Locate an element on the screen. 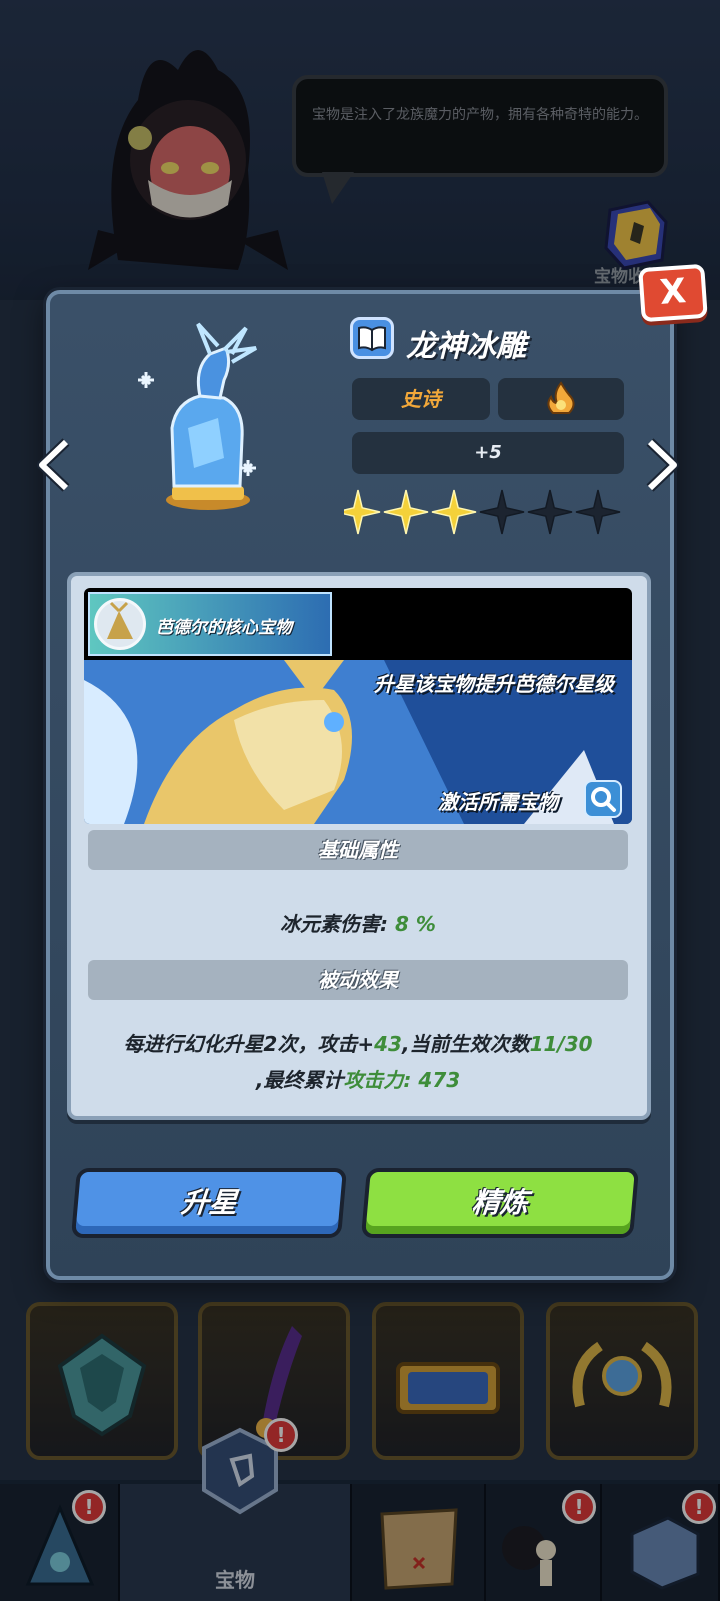  upgrade-star-button: 升星 is located at coordinates (209, 1203).